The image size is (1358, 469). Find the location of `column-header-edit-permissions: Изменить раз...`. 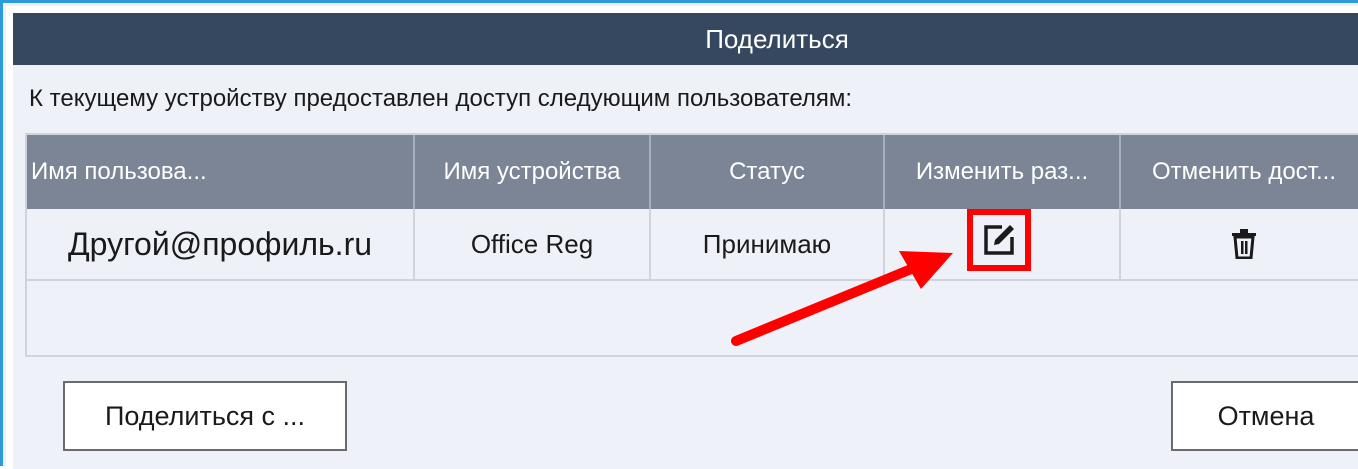

column-header-edit-permissions: Изменить раз... is located at coordinates (1003, 172).